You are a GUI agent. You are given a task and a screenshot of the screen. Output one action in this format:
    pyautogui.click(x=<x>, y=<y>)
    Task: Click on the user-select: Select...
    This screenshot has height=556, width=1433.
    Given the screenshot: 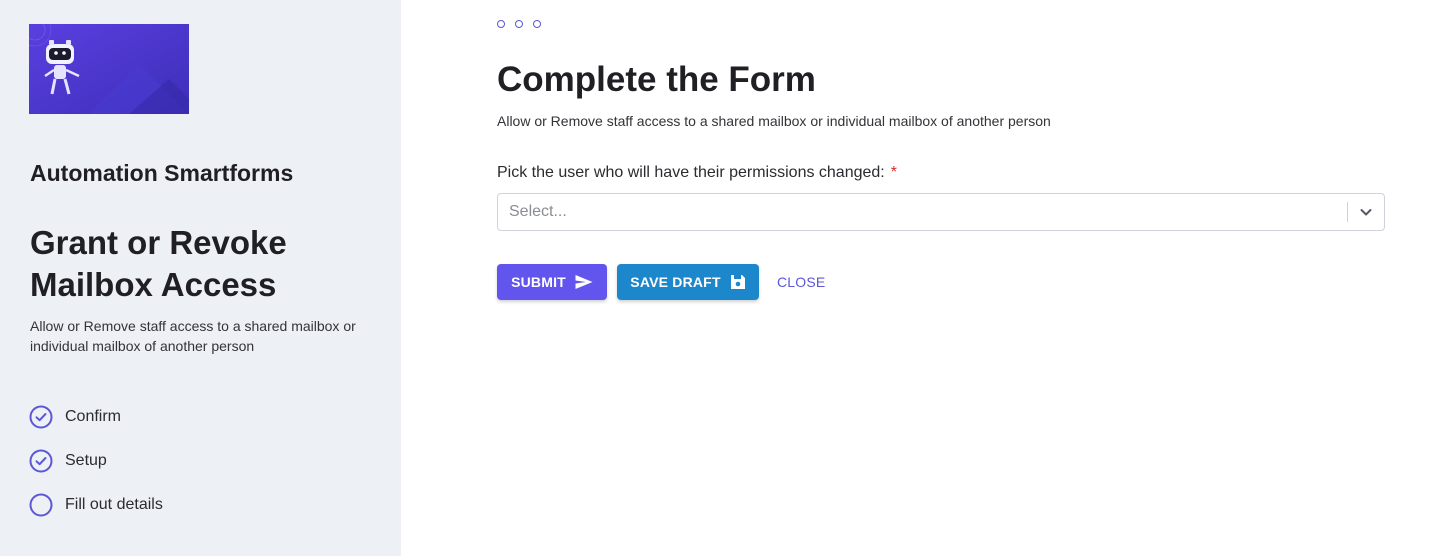 What is the action you would take?
    pyautogui.click(x=941, y=212)
    